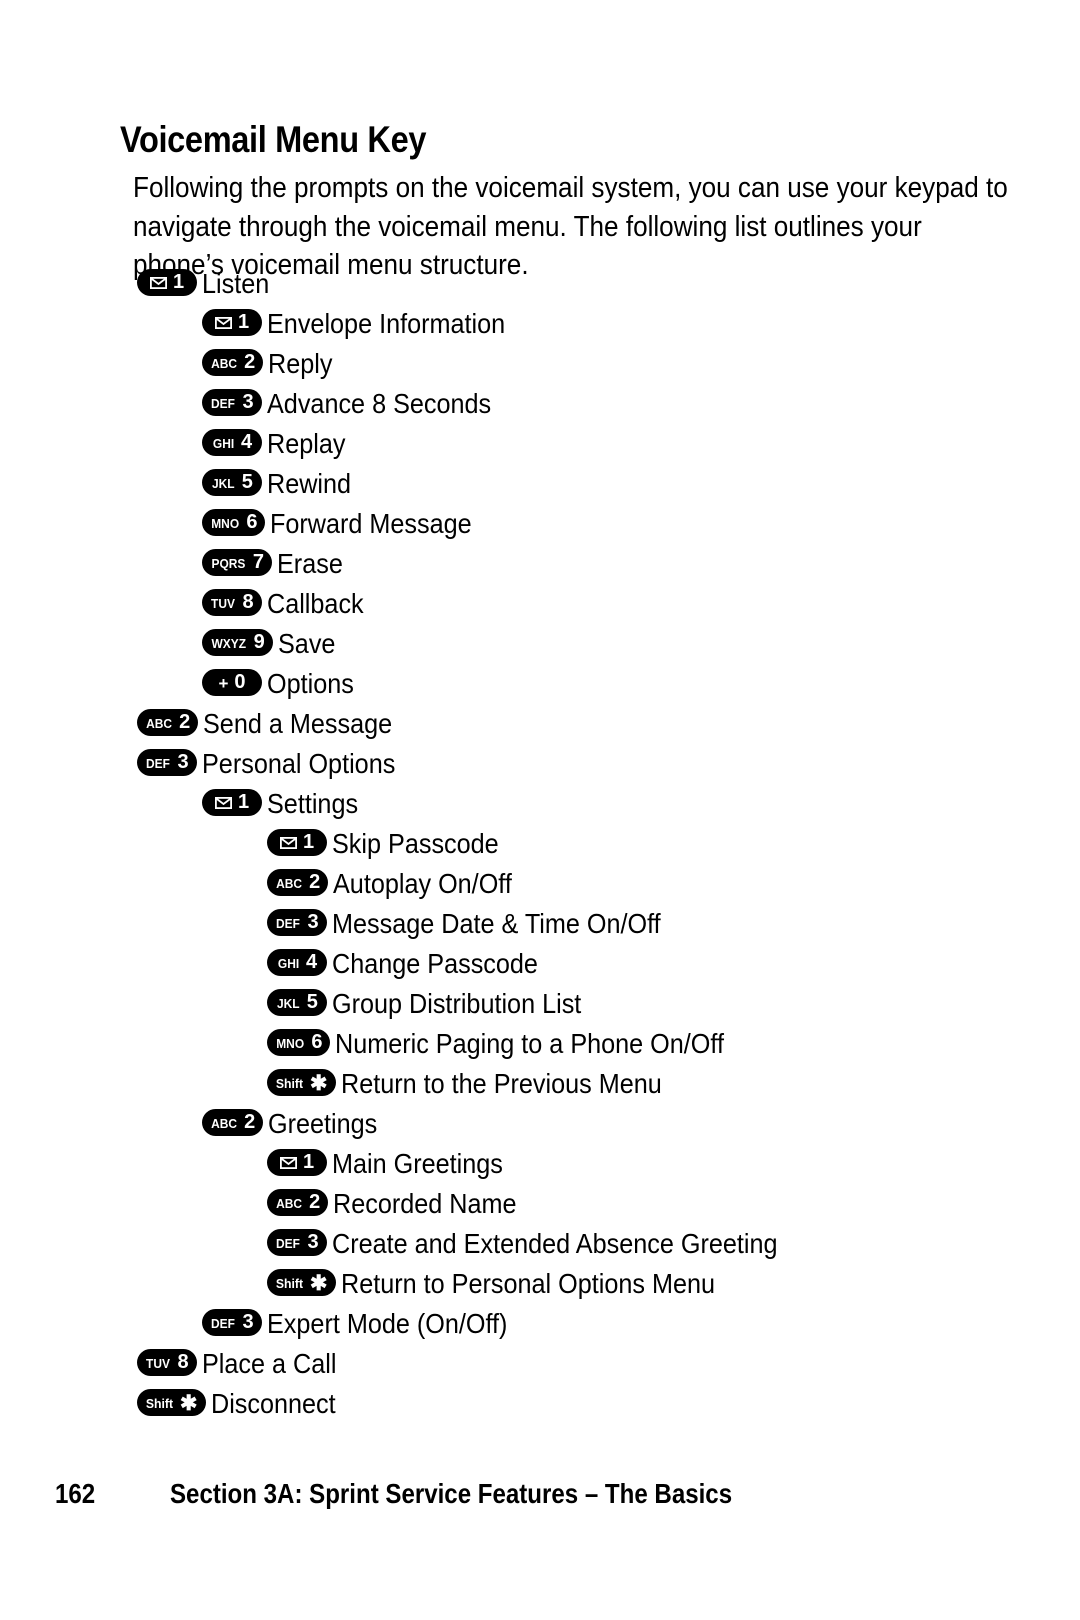  What do you see at coordinates (306, 643) in the screenshot?
I see `menu-item-label: Save` at bounding box center [306, 643].